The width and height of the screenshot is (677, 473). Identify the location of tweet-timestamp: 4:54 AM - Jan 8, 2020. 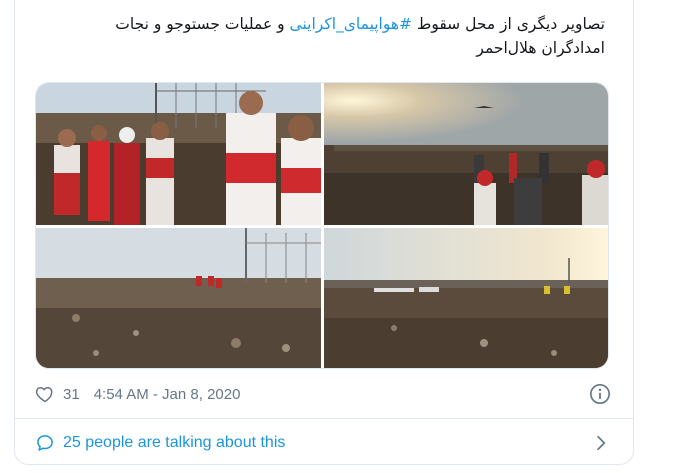
(167, 394).